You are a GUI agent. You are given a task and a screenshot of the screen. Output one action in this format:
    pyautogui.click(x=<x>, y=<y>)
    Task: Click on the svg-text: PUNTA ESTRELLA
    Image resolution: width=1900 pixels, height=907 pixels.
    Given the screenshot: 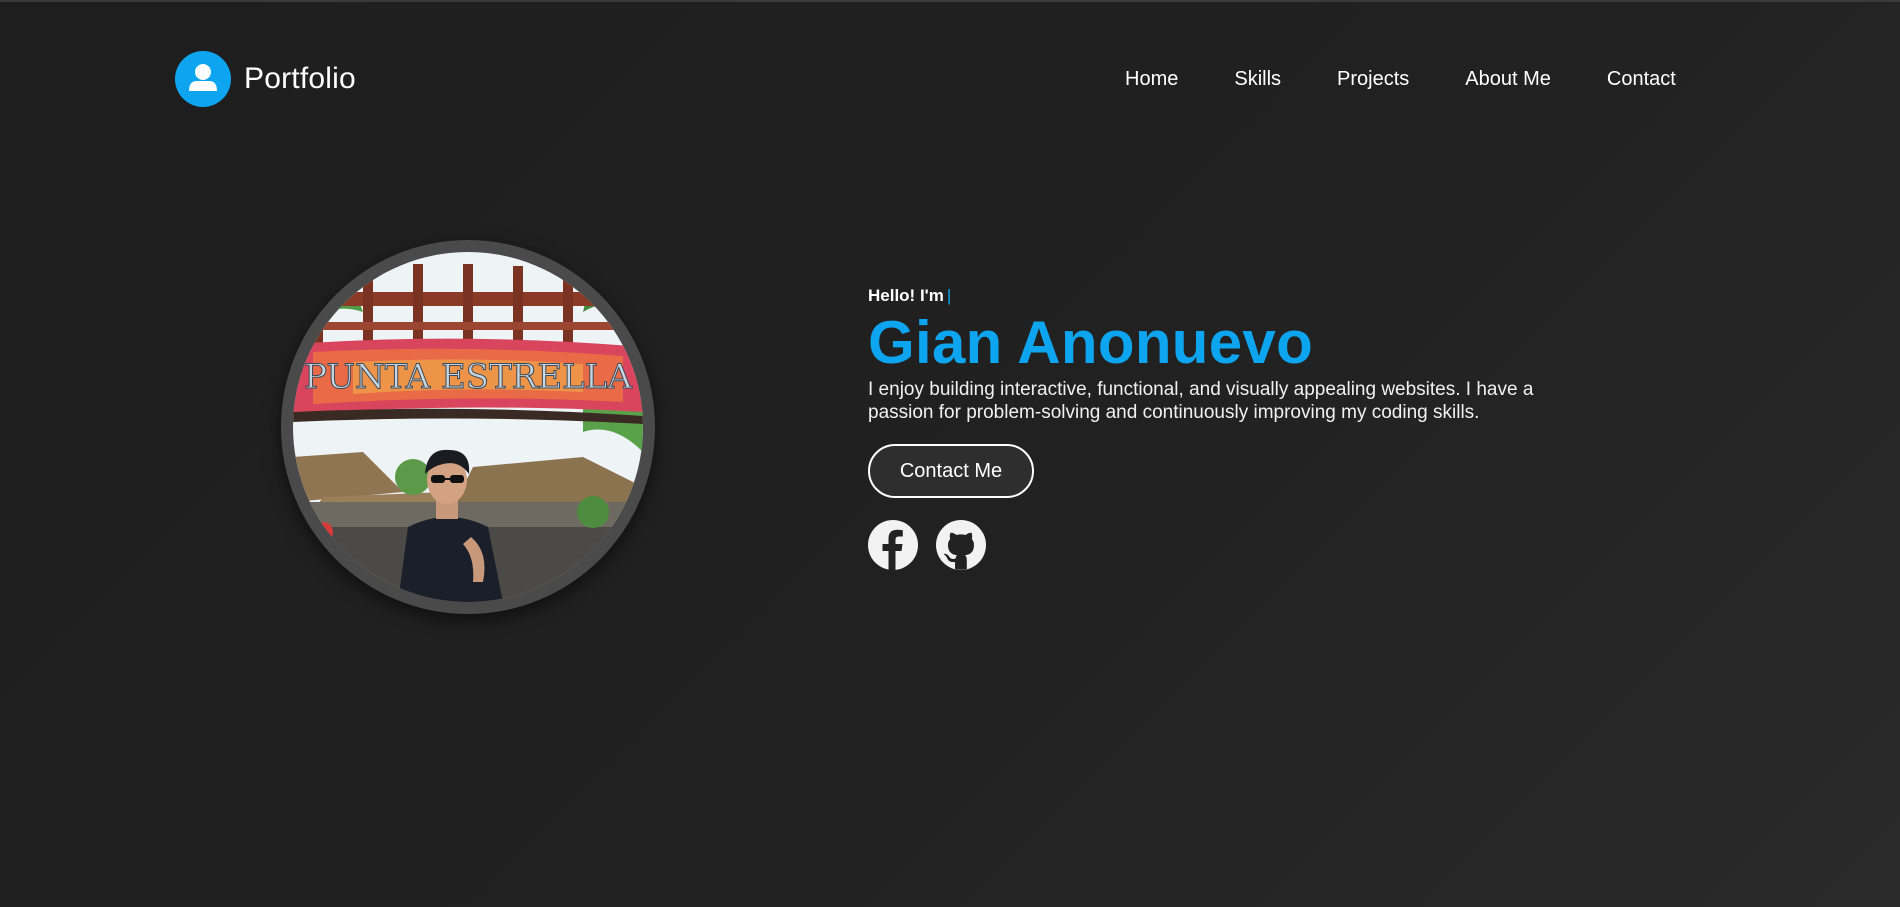 What is the action you would take?
    pyautogui.click(x=468, y=377)
    